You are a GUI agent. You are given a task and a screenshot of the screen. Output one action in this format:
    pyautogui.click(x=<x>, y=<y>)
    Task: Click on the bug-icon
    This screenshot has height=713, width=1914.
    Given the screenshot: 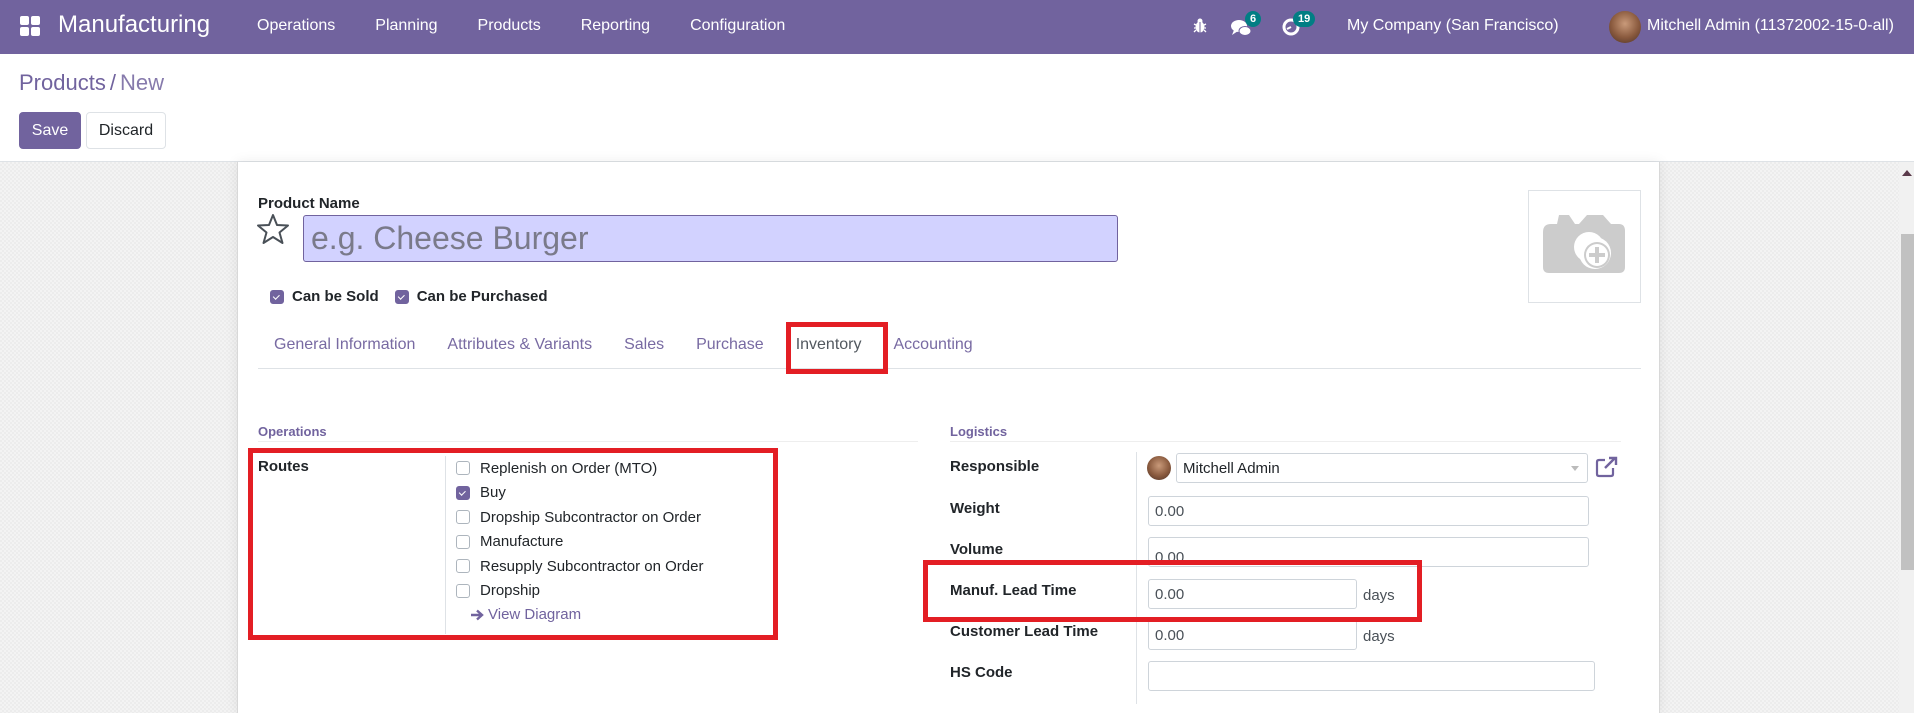 What is the action you would take?
    pyautogui.click(x=1200, y=25)
    